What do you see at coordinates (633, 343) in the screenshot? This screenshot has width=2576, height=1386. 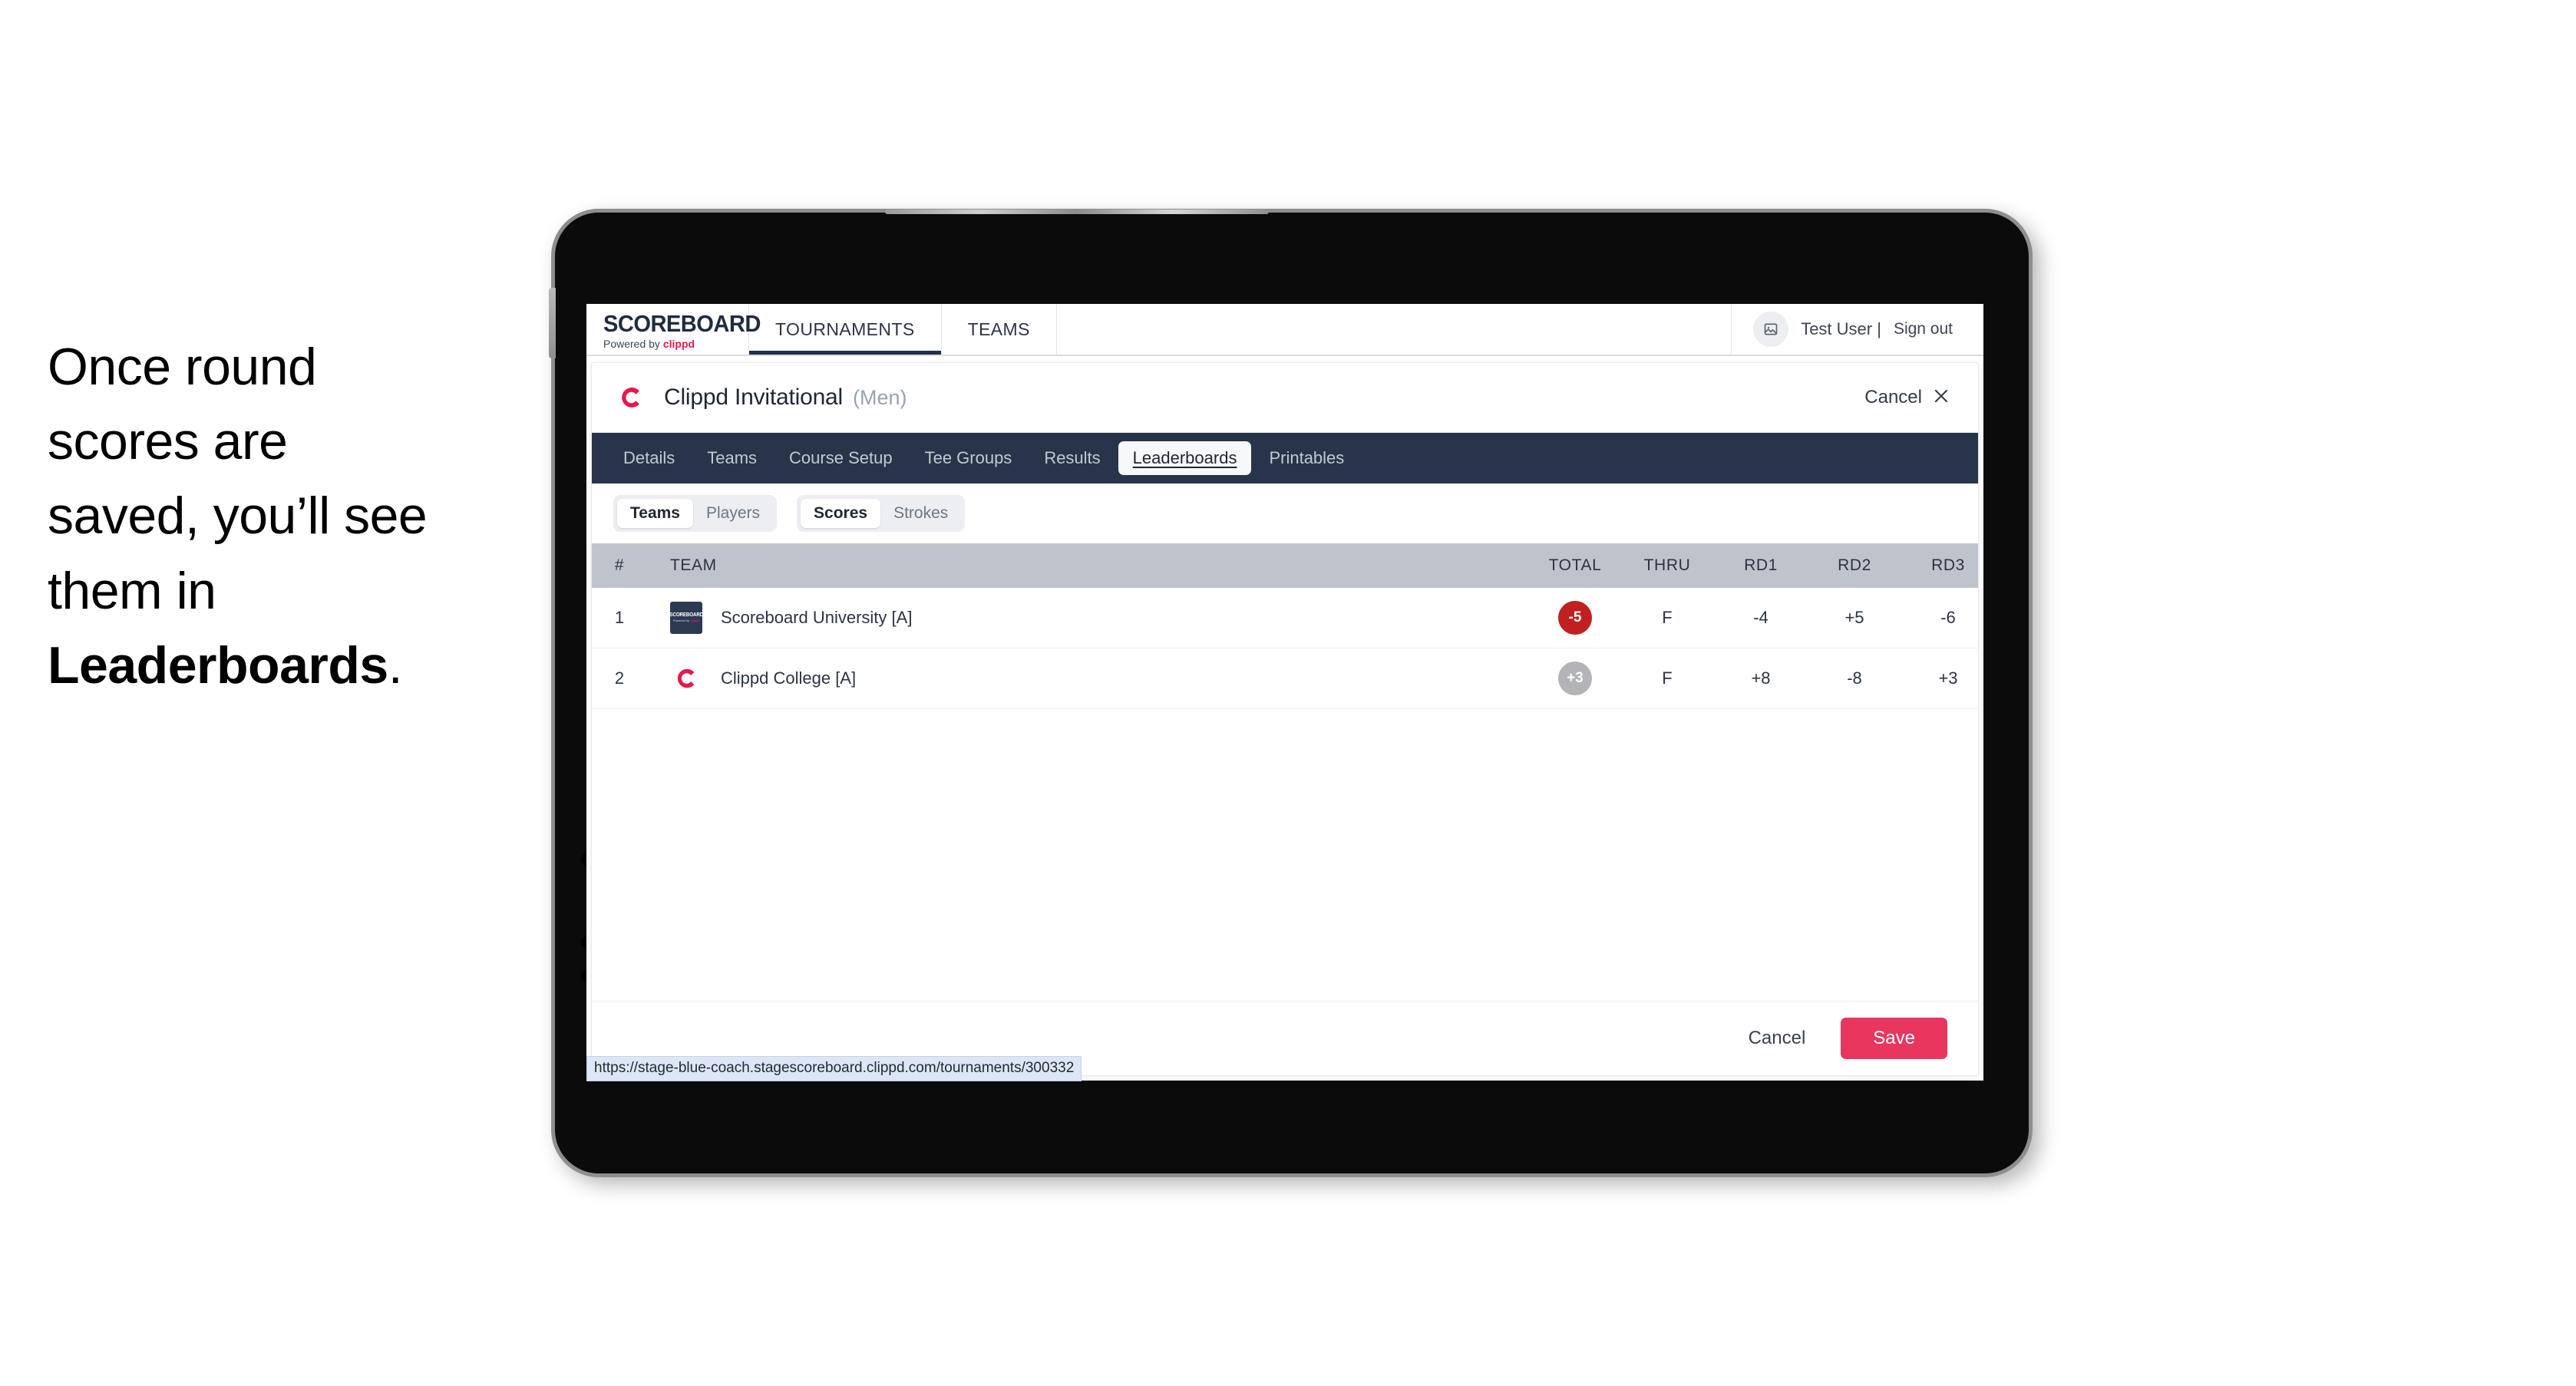 I see `brand-powered-prefix: Powered by` at bounding box center [633, 343].